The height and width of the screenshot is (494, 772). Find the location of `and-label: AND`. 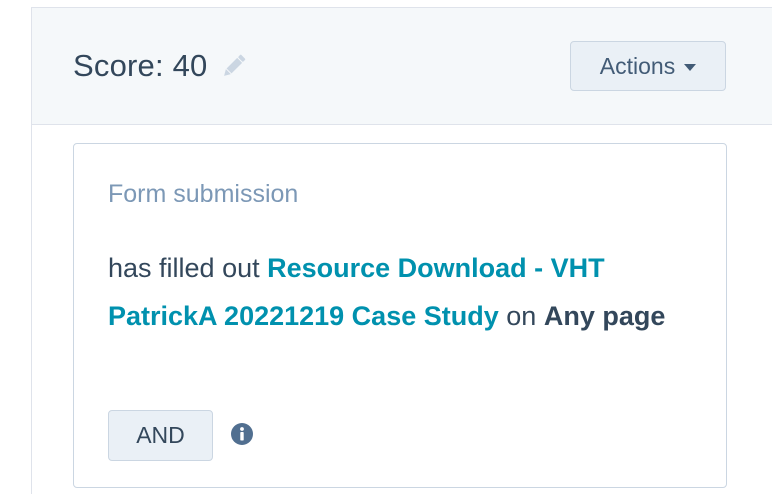

and-label: AND is located at coordinates (160, 435).